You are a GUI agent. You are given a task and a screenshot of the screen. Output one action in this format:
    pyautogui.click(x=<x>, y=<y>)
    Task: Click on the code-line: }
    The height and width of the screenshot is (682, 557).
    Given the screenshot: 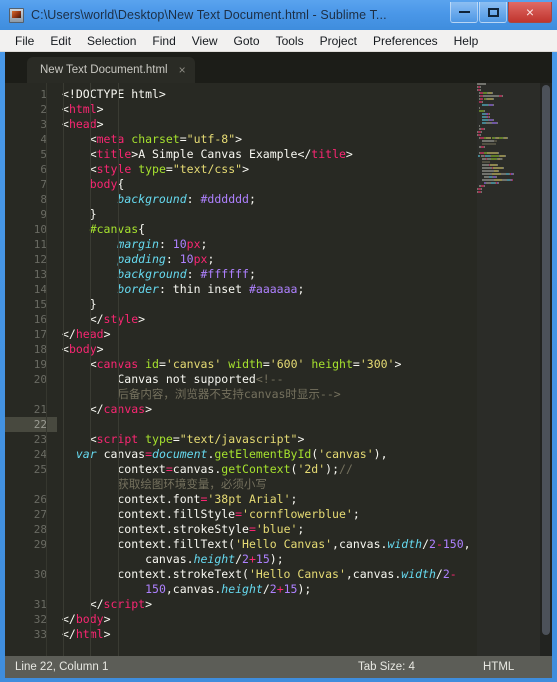 What is the action you would take?
    pyautogui.click(x=269, y=214)
    